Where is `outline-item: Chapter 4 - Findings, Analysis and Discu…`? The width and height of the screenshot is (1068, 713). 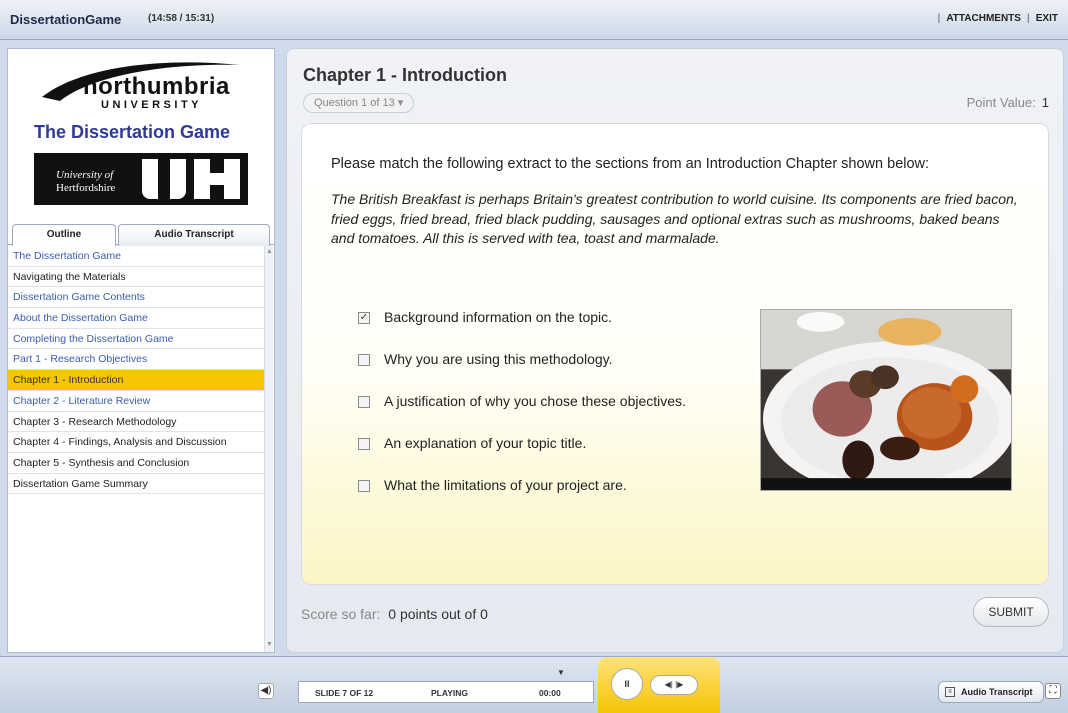
outline-item: Chapter 4 - Findings, Analysis and Discu… is located at coordinates (136, 442).